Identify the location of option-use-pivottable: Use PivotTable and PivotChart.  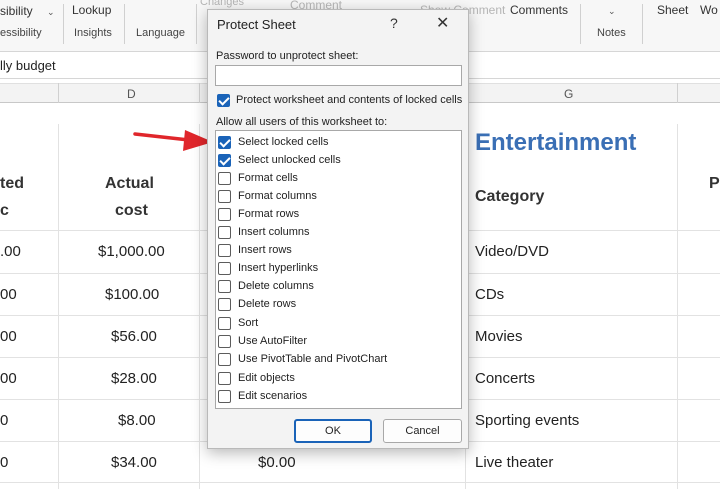
(336, 360).